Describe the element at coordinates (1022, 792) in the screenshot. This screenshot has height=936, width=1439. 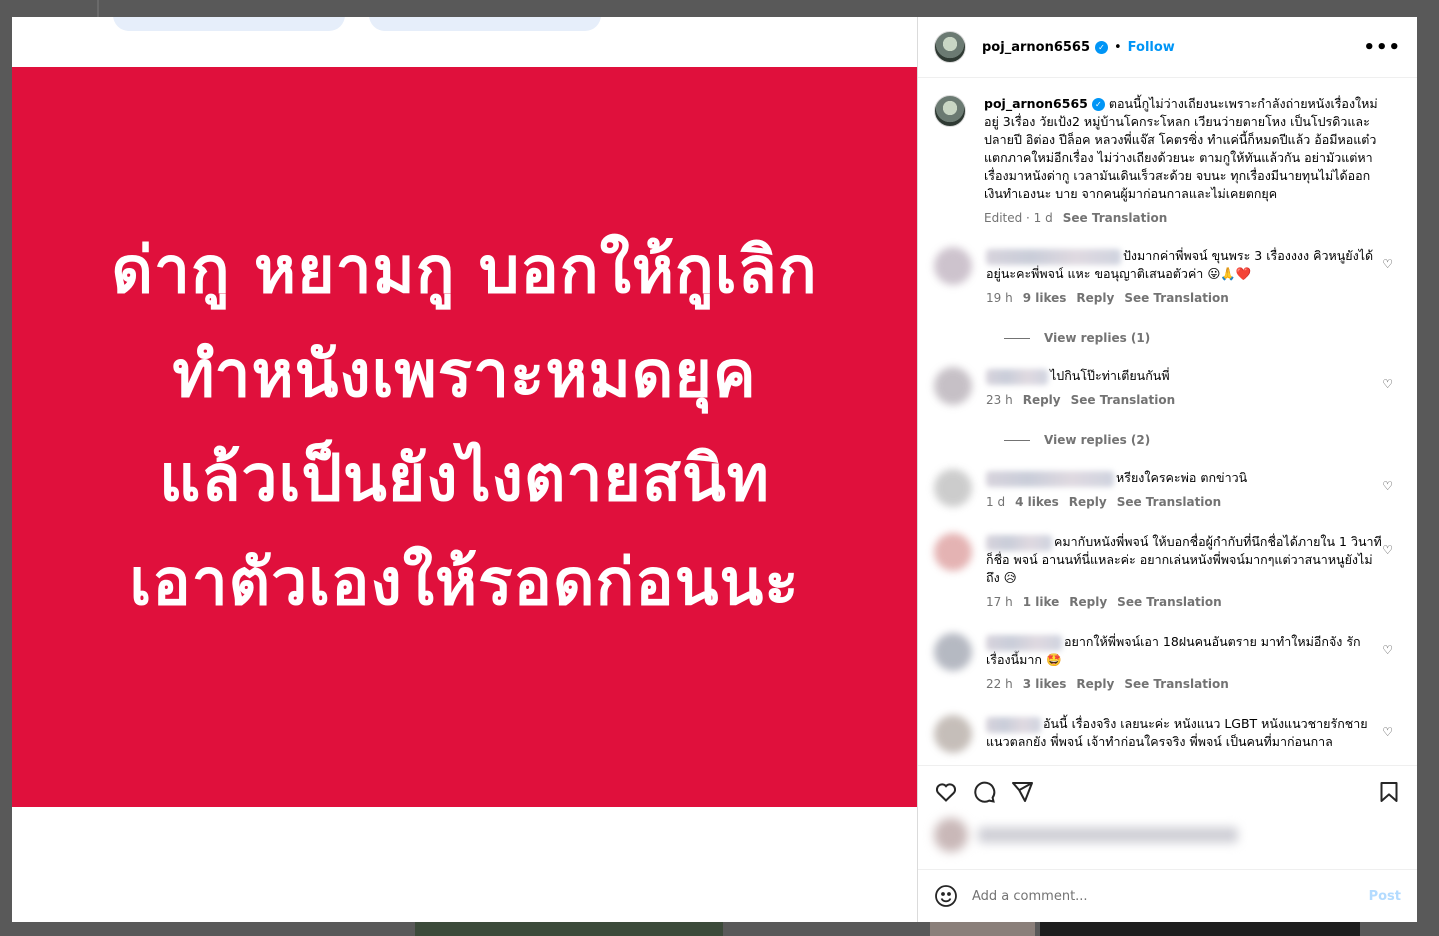
I see `share-icon` at that location.